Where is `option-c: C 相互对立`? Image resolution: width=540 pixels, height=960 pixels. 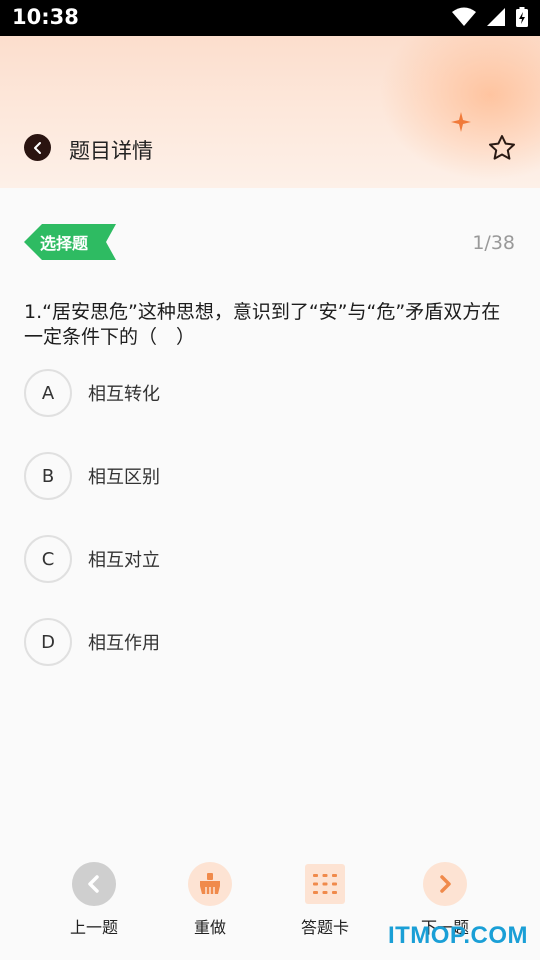 option-c: C 相互对立 is located at coordinates (264, 559).